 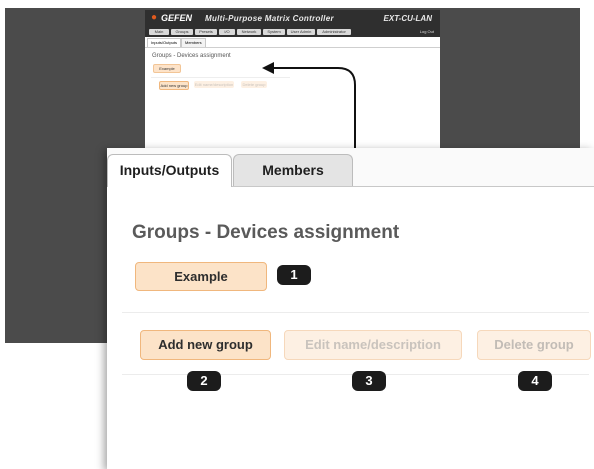 I want to click on callout-badge-2: 2, so click(x=204, y=381).